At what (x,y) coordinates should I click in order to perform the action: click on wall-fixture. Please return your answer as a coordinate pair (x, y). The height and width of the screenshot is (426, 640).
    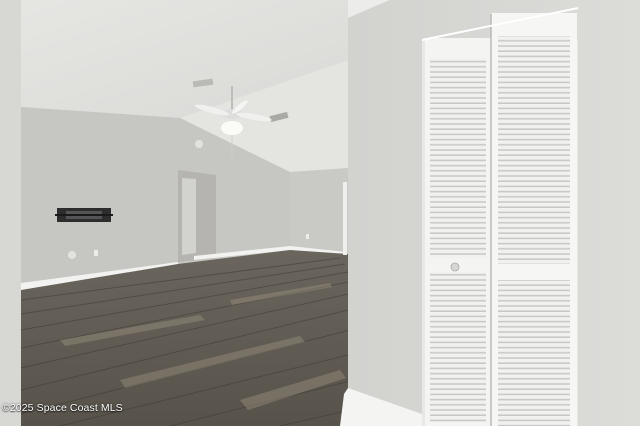
    Looking at the image, I should click on (72, 255).